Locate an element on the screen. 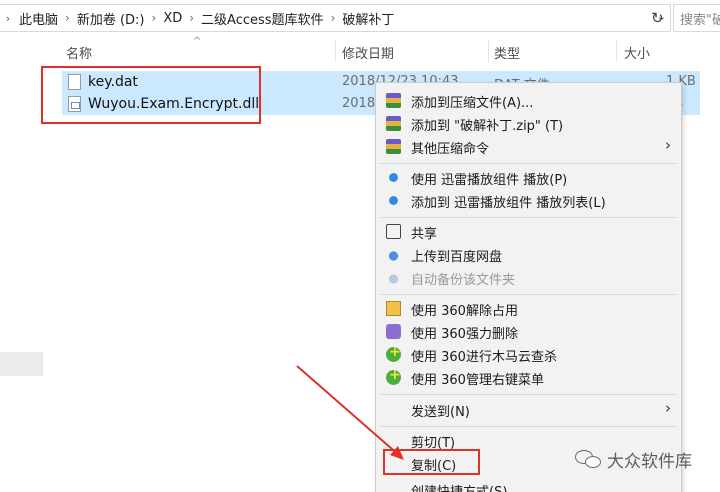  copy-highlight-box is located at coordinates (431, 462).